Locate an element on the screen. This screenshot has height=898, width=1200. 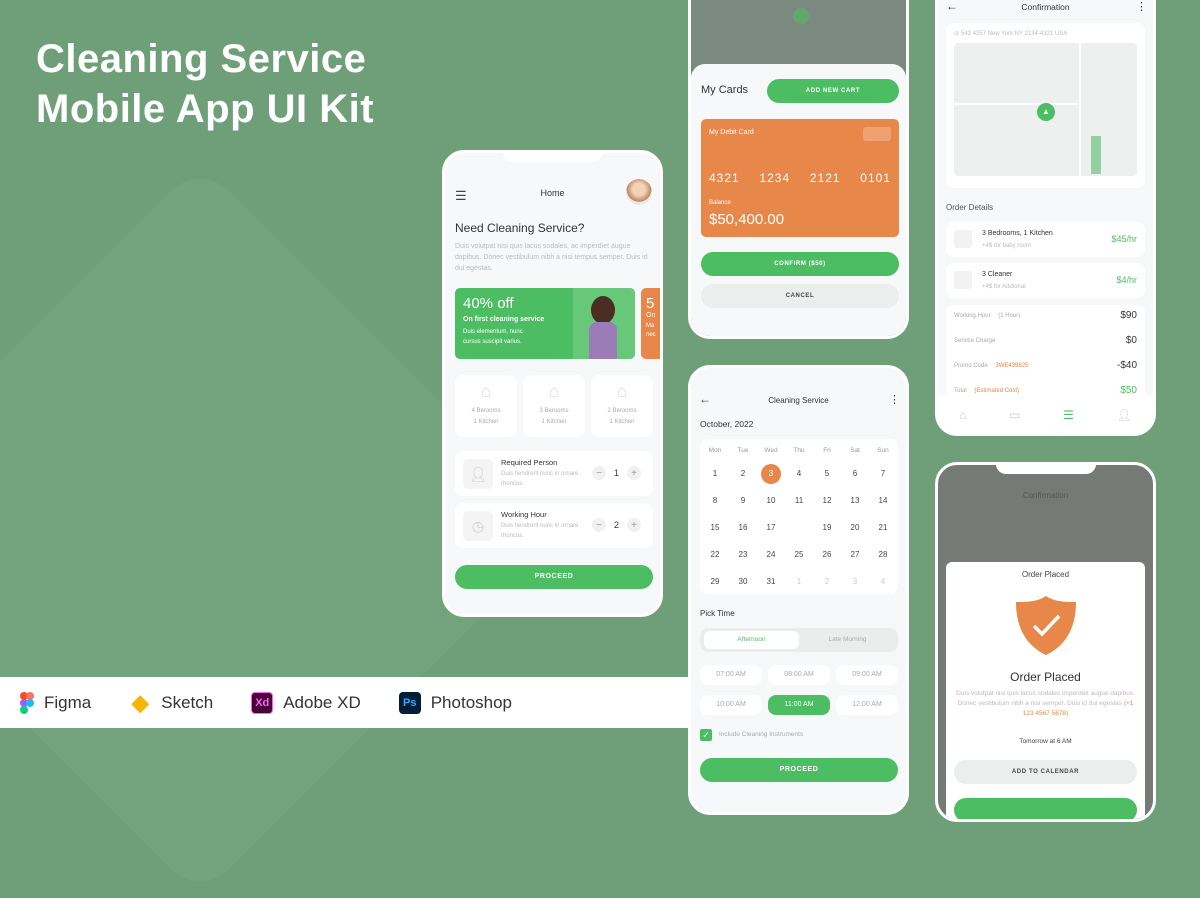
item-sub: +4$ for baby room is located at coordinates (1006, 246).